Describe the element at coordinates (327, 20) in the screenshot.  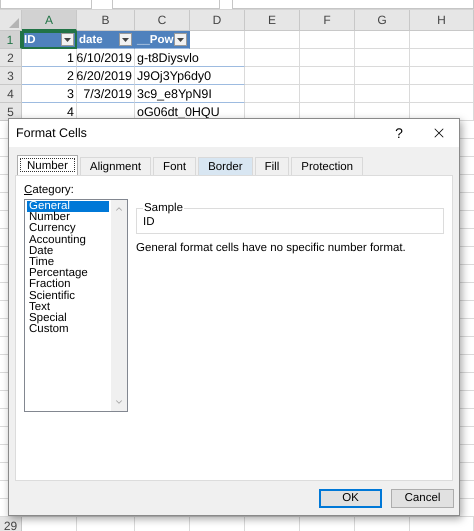
I see `column-header: F` at that location.